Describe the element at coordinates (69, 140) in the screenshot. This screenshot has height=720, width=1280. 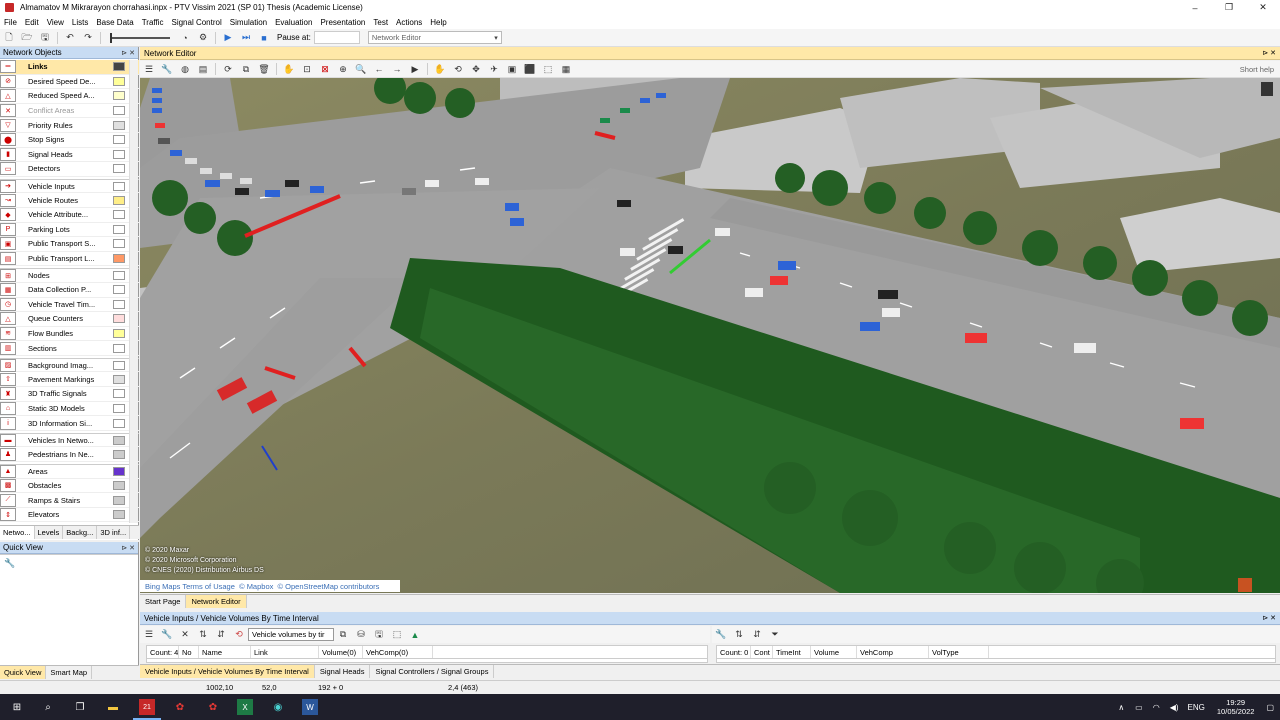
I see `network-object-stop-signs: ⬤ Stop Signs` at that location.